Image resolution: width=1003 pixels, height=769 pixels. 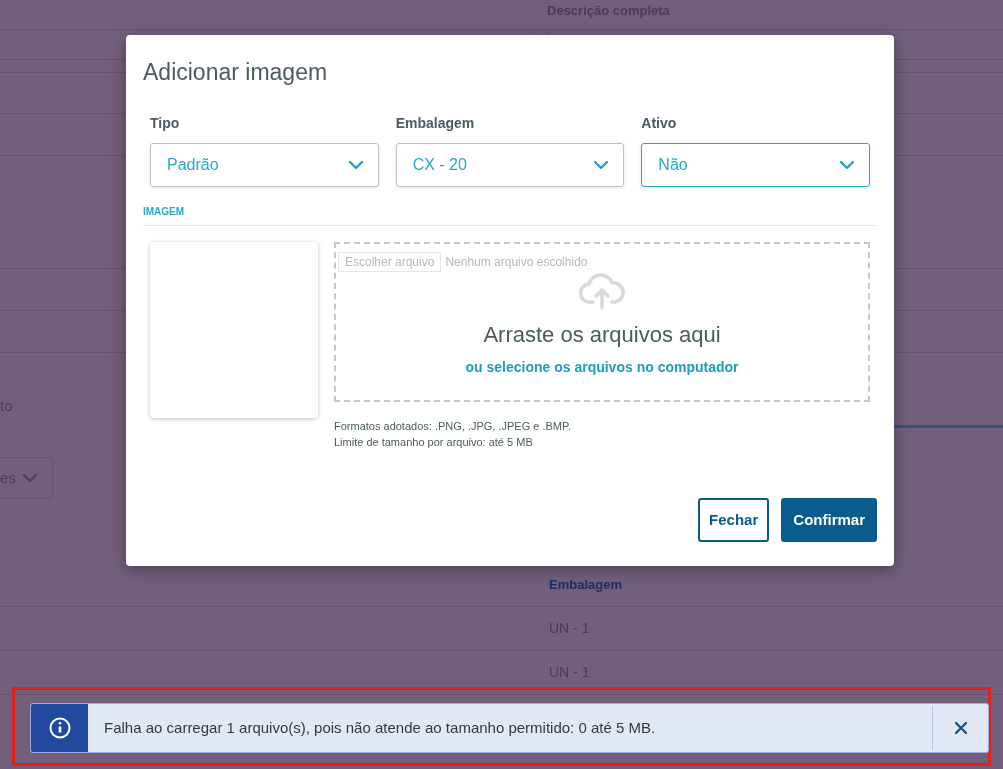 I want to click on help-text: Limite de tamanho por arquivo: até 5 MB, so click(x=434, y=442).